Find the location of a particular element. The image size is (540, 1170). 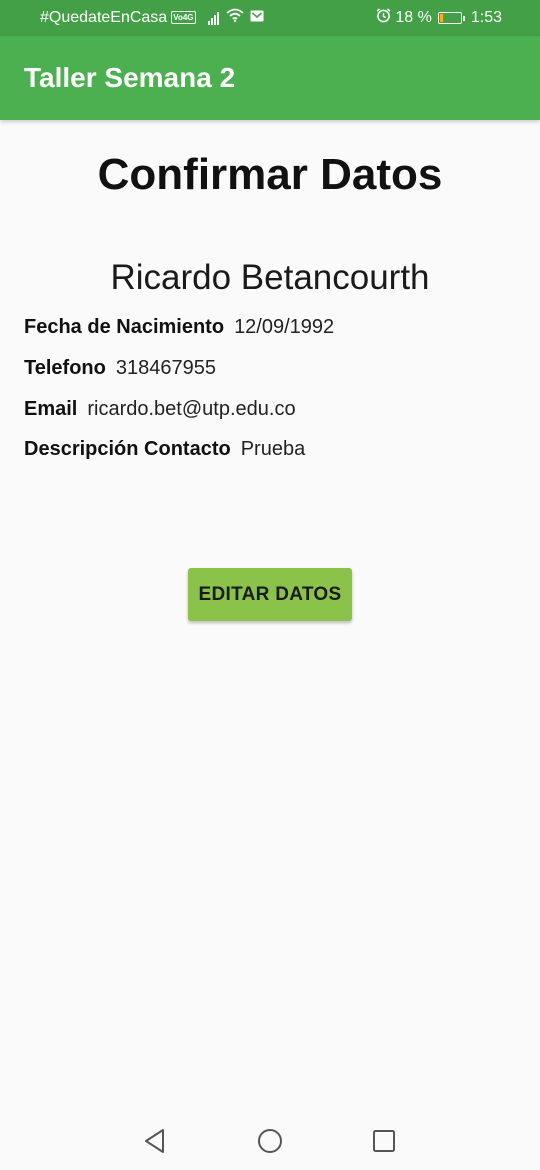

page-title: Confirmar Datos is located at coordinates (270, 174).